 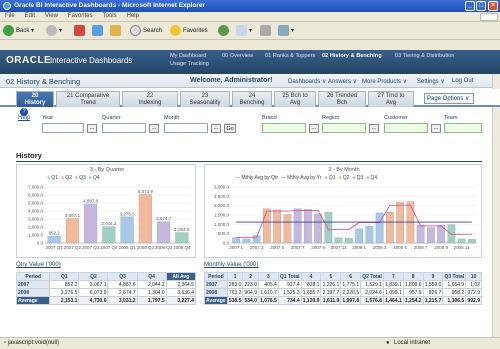 I want to click on nav-usage-tracking: Usage Tracking, so click(x=189, y=64).